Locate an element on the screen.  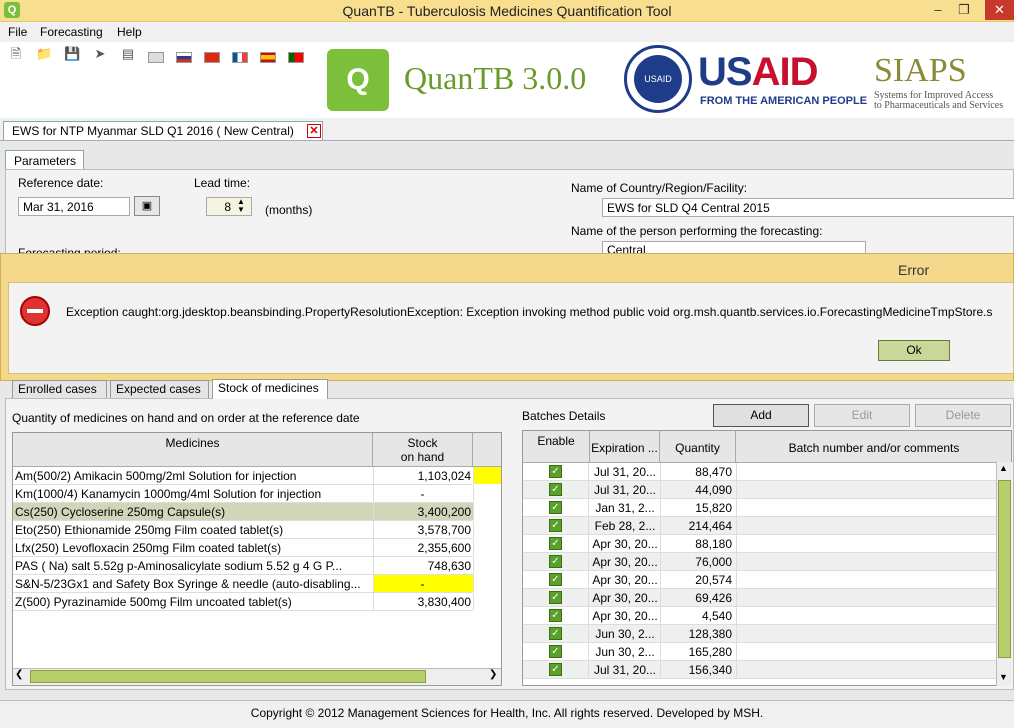
ok-button: Ok is located at coordinates (914, 350).